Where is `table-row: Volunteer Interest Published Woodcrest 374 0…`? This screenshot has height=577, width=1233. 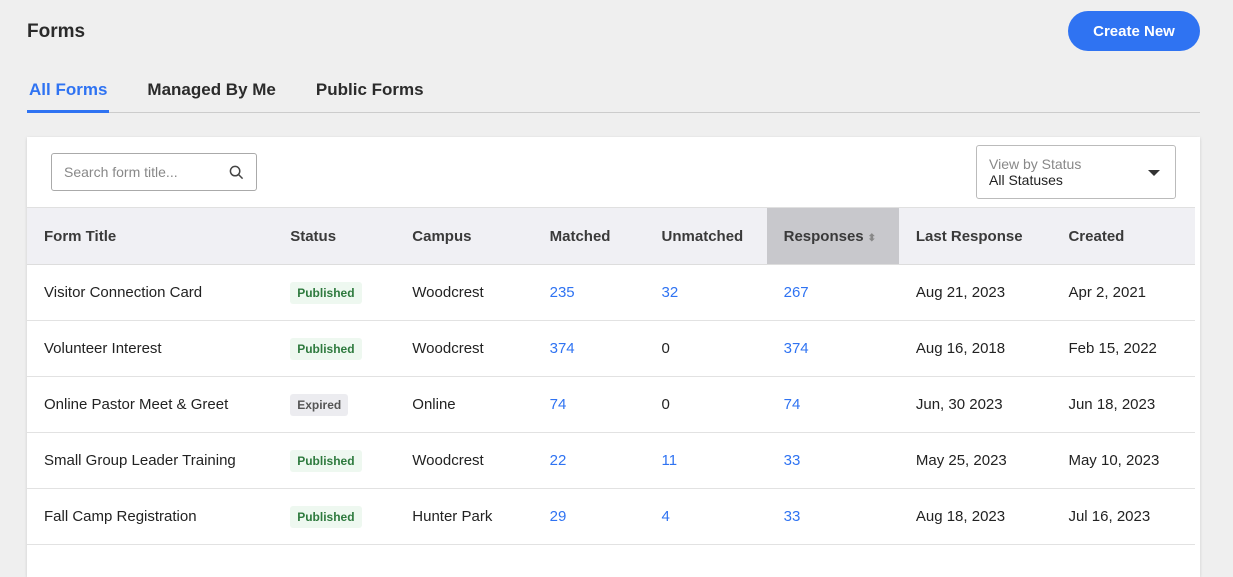 table-row: Volunteer Interest Published Woodcrest 374 0… is located at coordinates (611, 349).